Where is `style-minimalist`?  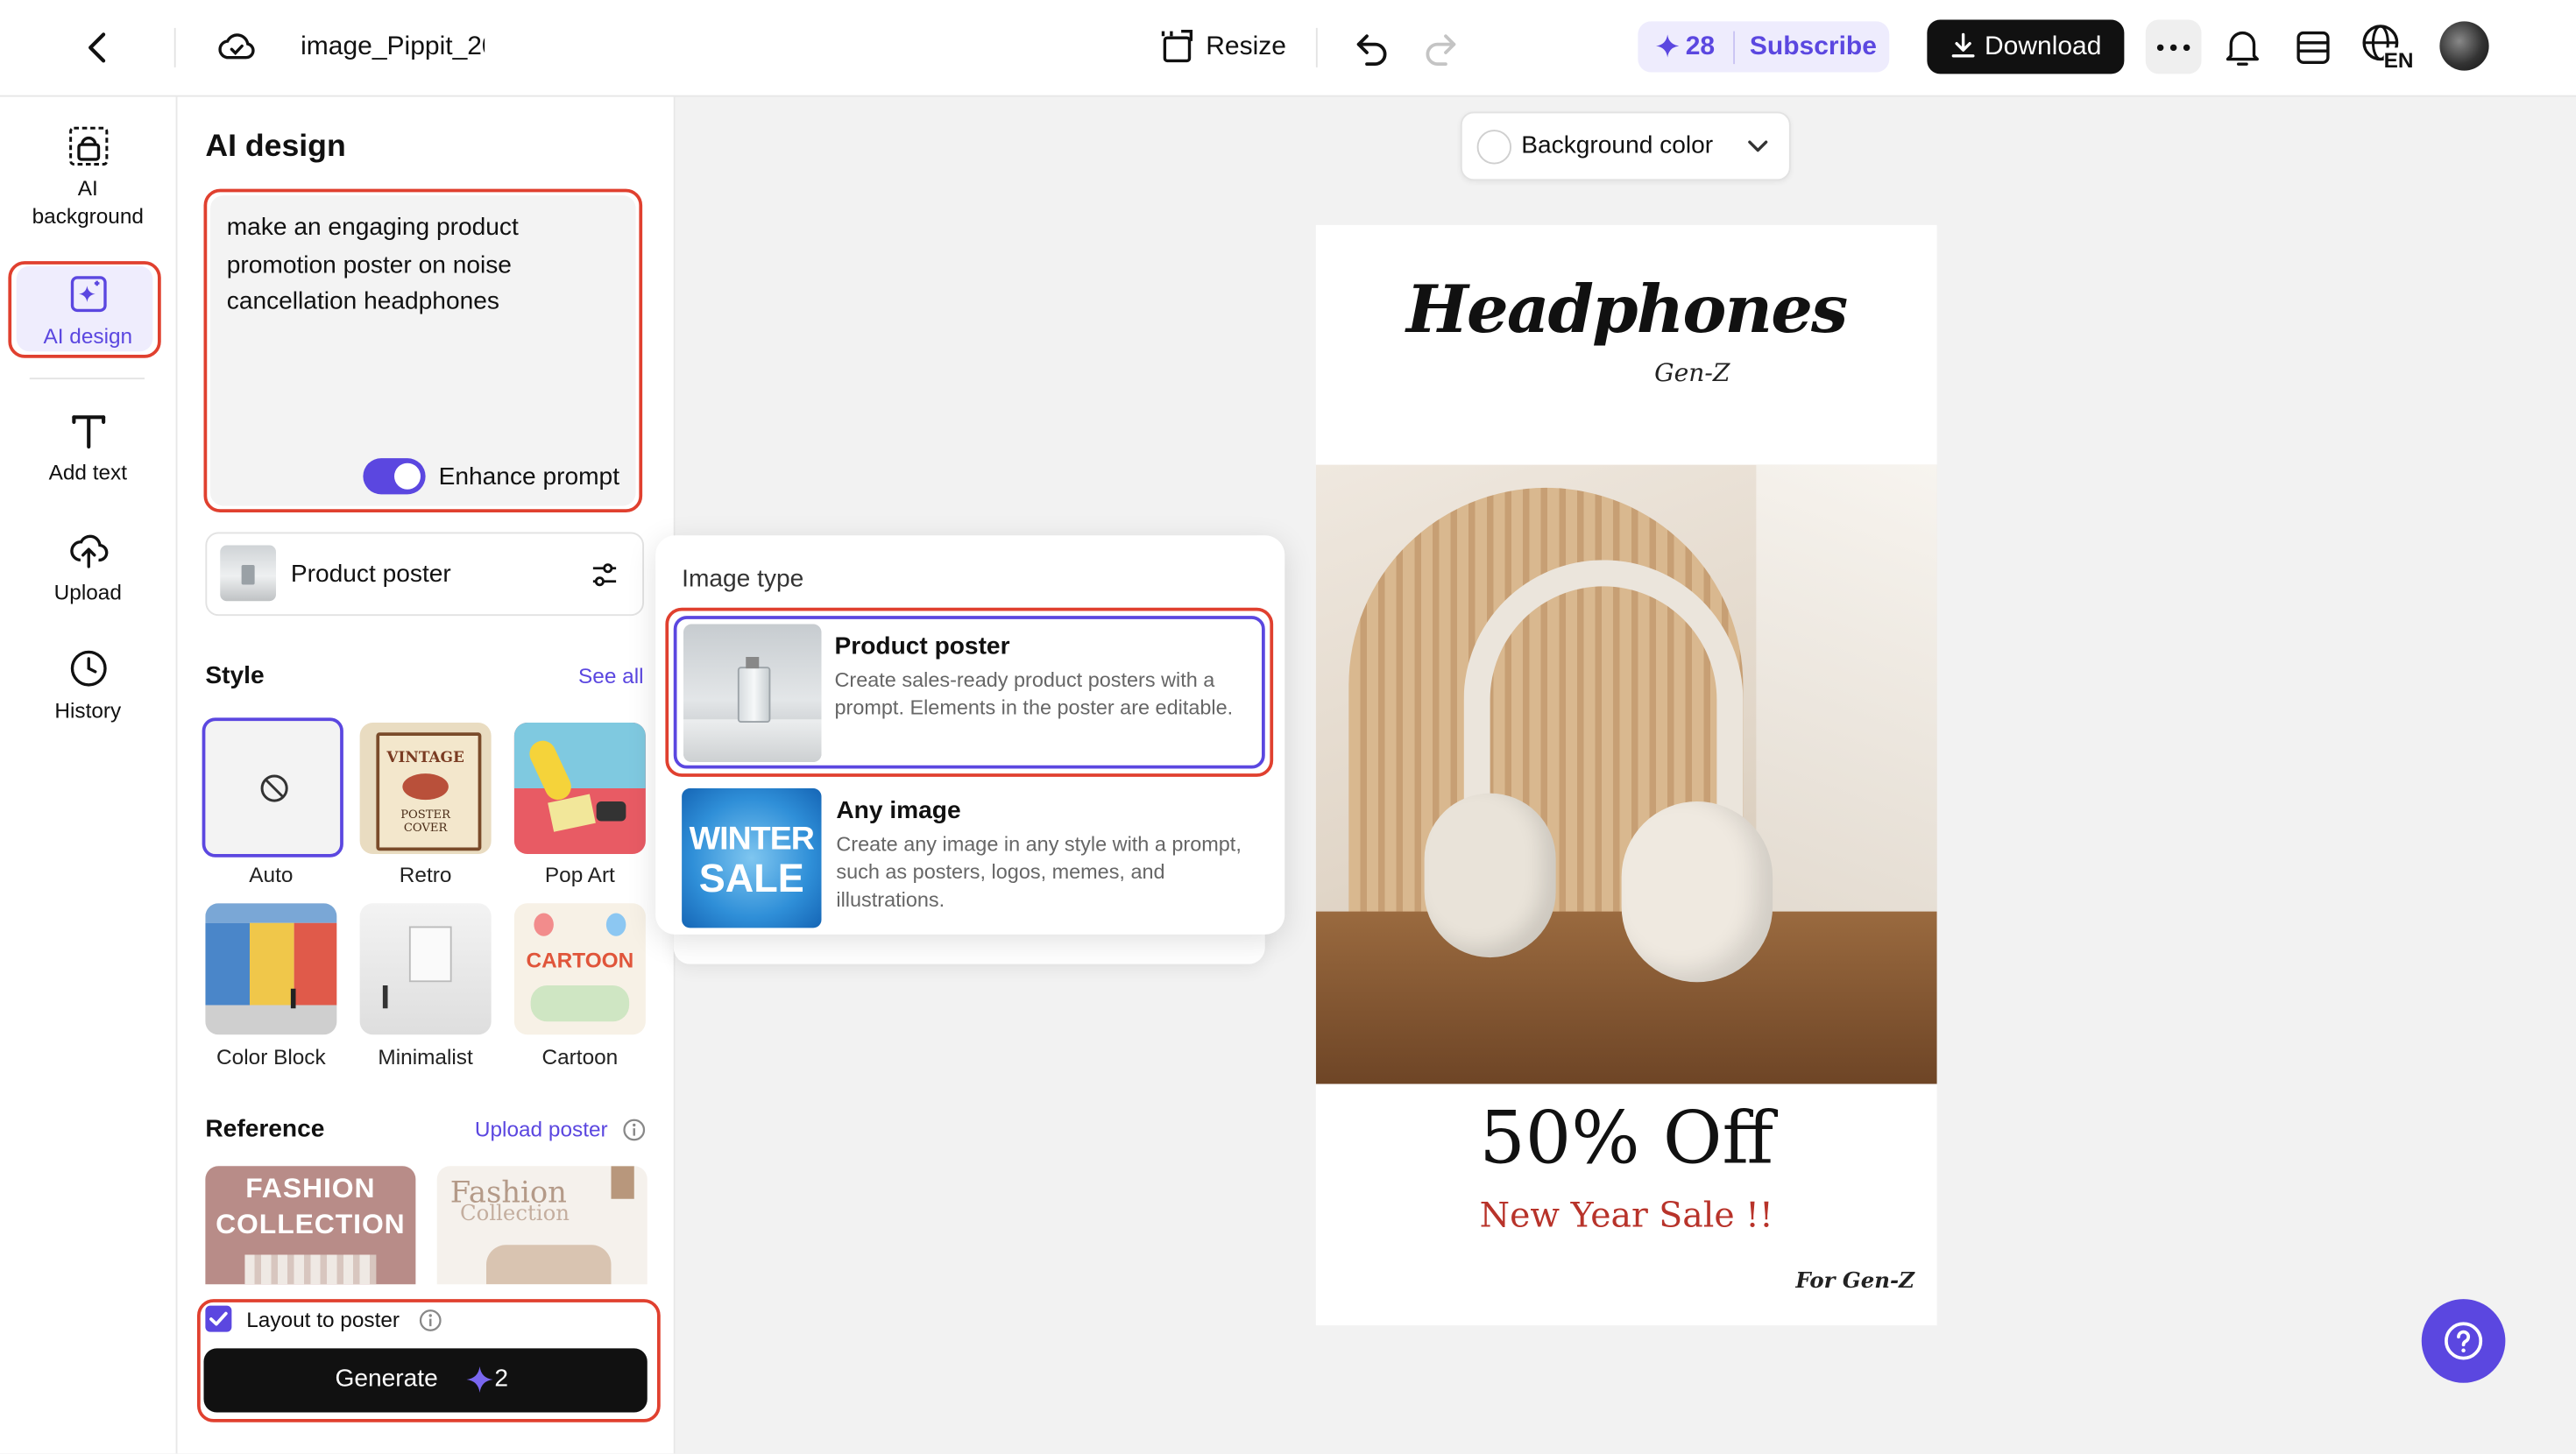 style-minimalist is located at coordinates (425, 969).